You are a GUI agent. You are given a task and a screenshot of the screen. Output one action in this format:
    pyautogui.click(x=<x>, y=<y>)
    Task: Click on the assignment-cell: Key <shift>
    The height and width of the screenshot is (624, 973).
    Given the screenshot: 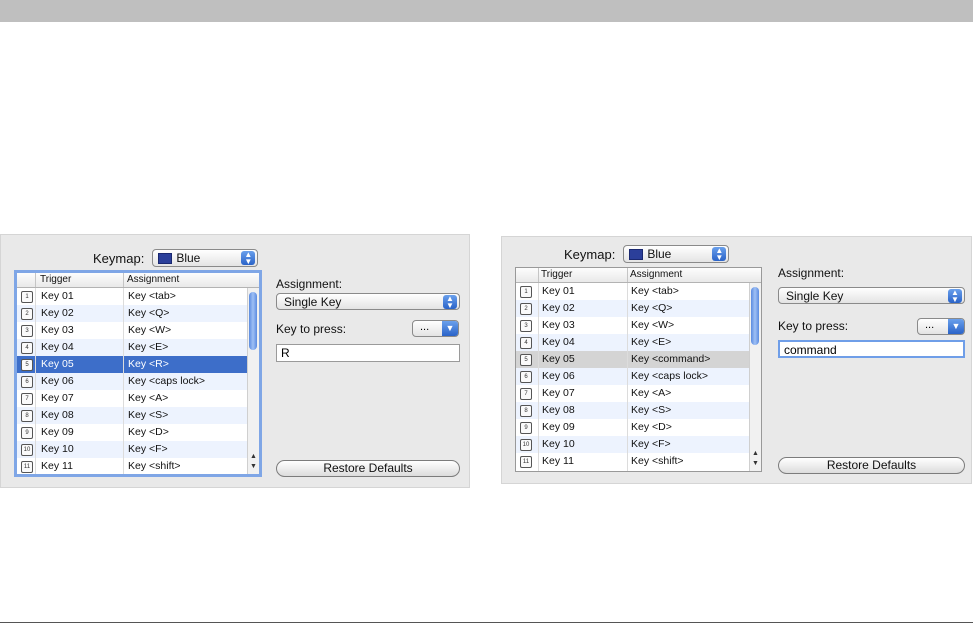 What is the action you would take?
    pyautogui.click(x=657, y=461)
    